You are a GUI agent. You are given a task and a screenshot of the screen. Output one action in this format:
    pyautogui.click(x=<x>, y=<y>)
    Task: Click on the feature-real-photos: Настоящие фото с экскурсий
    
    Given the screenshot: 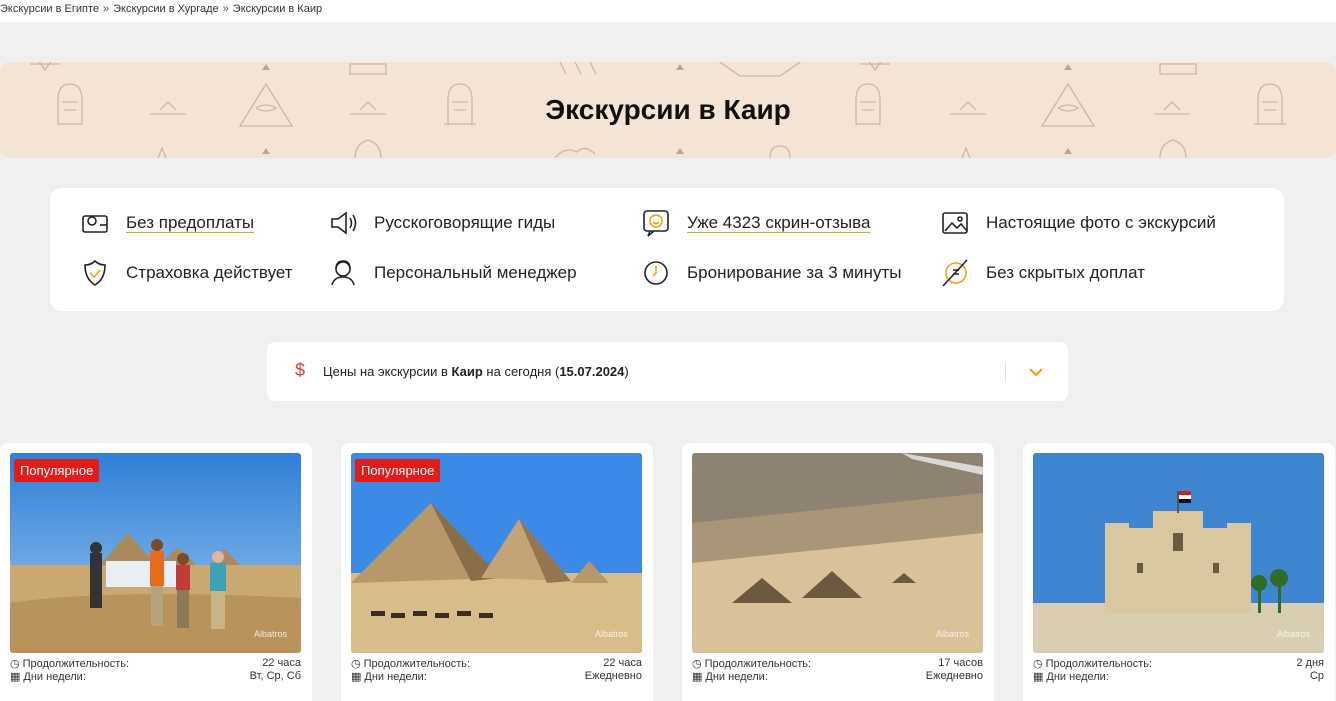 What is the action you would take?
    pyautogui.click(x=1078, y=223)
    